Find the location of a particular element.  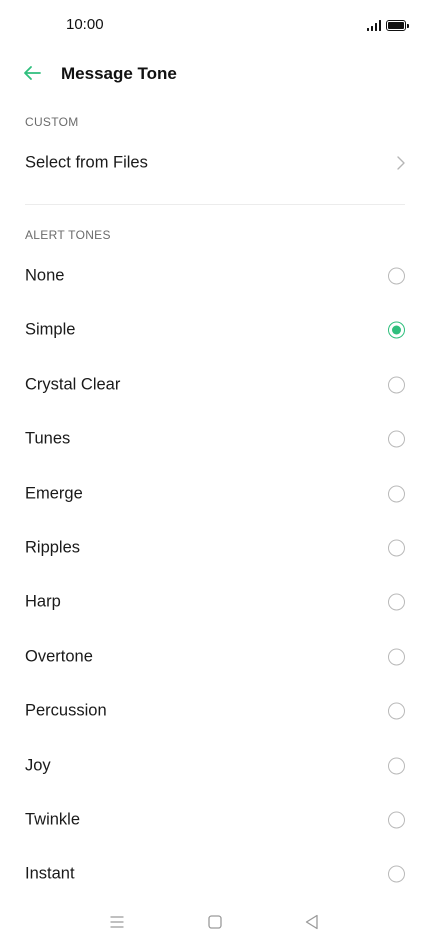

home-square-icon is located at coordinates (215, 922).